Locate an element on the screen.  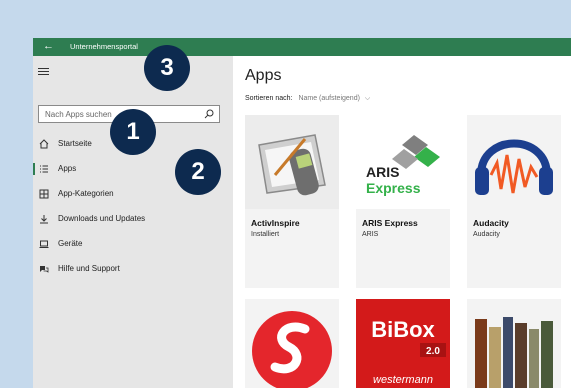
aris-express-logo-icon: ARIS Express is located at coordinates (403, 162).